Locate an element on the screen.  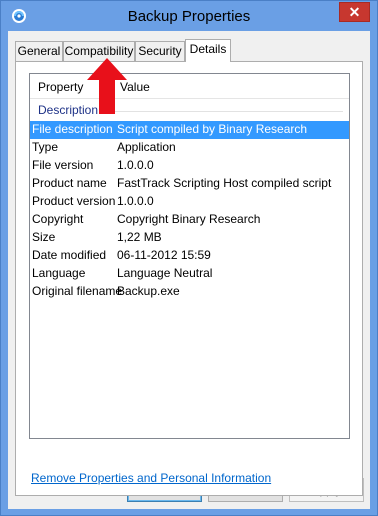
tab-details: Details is located at coordinates (208, 50).